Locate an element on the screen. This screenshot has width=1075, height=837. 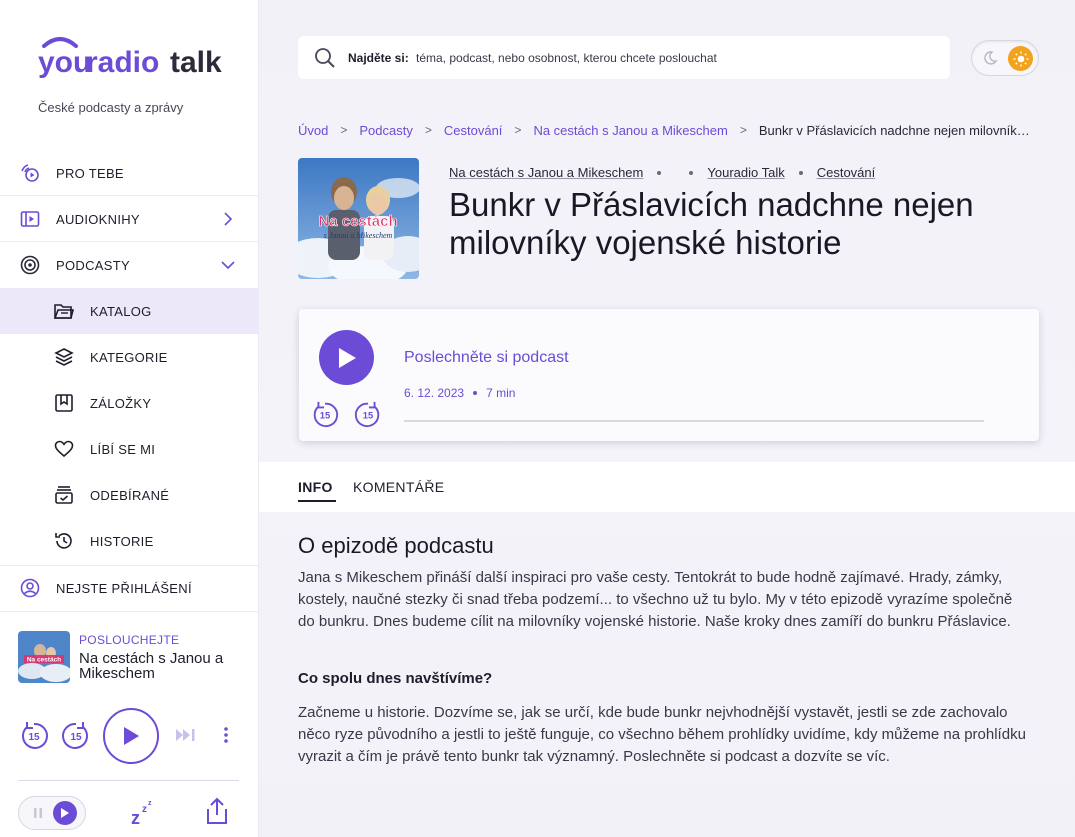
player-title: Poslechněte si podcast is located at coordinates (486, 357).